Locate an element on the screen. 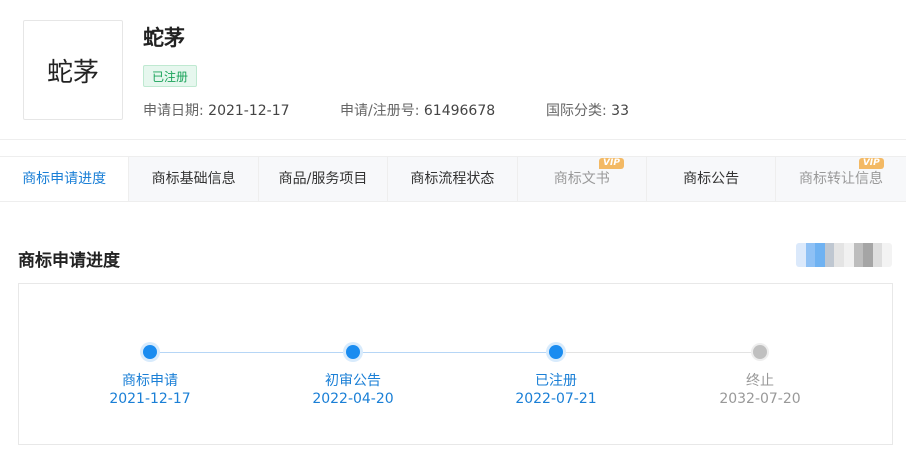 The image size is (906, 451). reg-no-label: 申请/注册号: is located at coordinates (380, 111).